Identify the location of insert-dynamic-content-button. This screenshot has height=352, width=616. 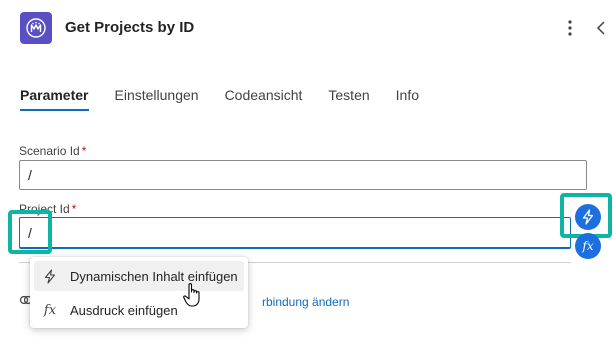
(588, 217).